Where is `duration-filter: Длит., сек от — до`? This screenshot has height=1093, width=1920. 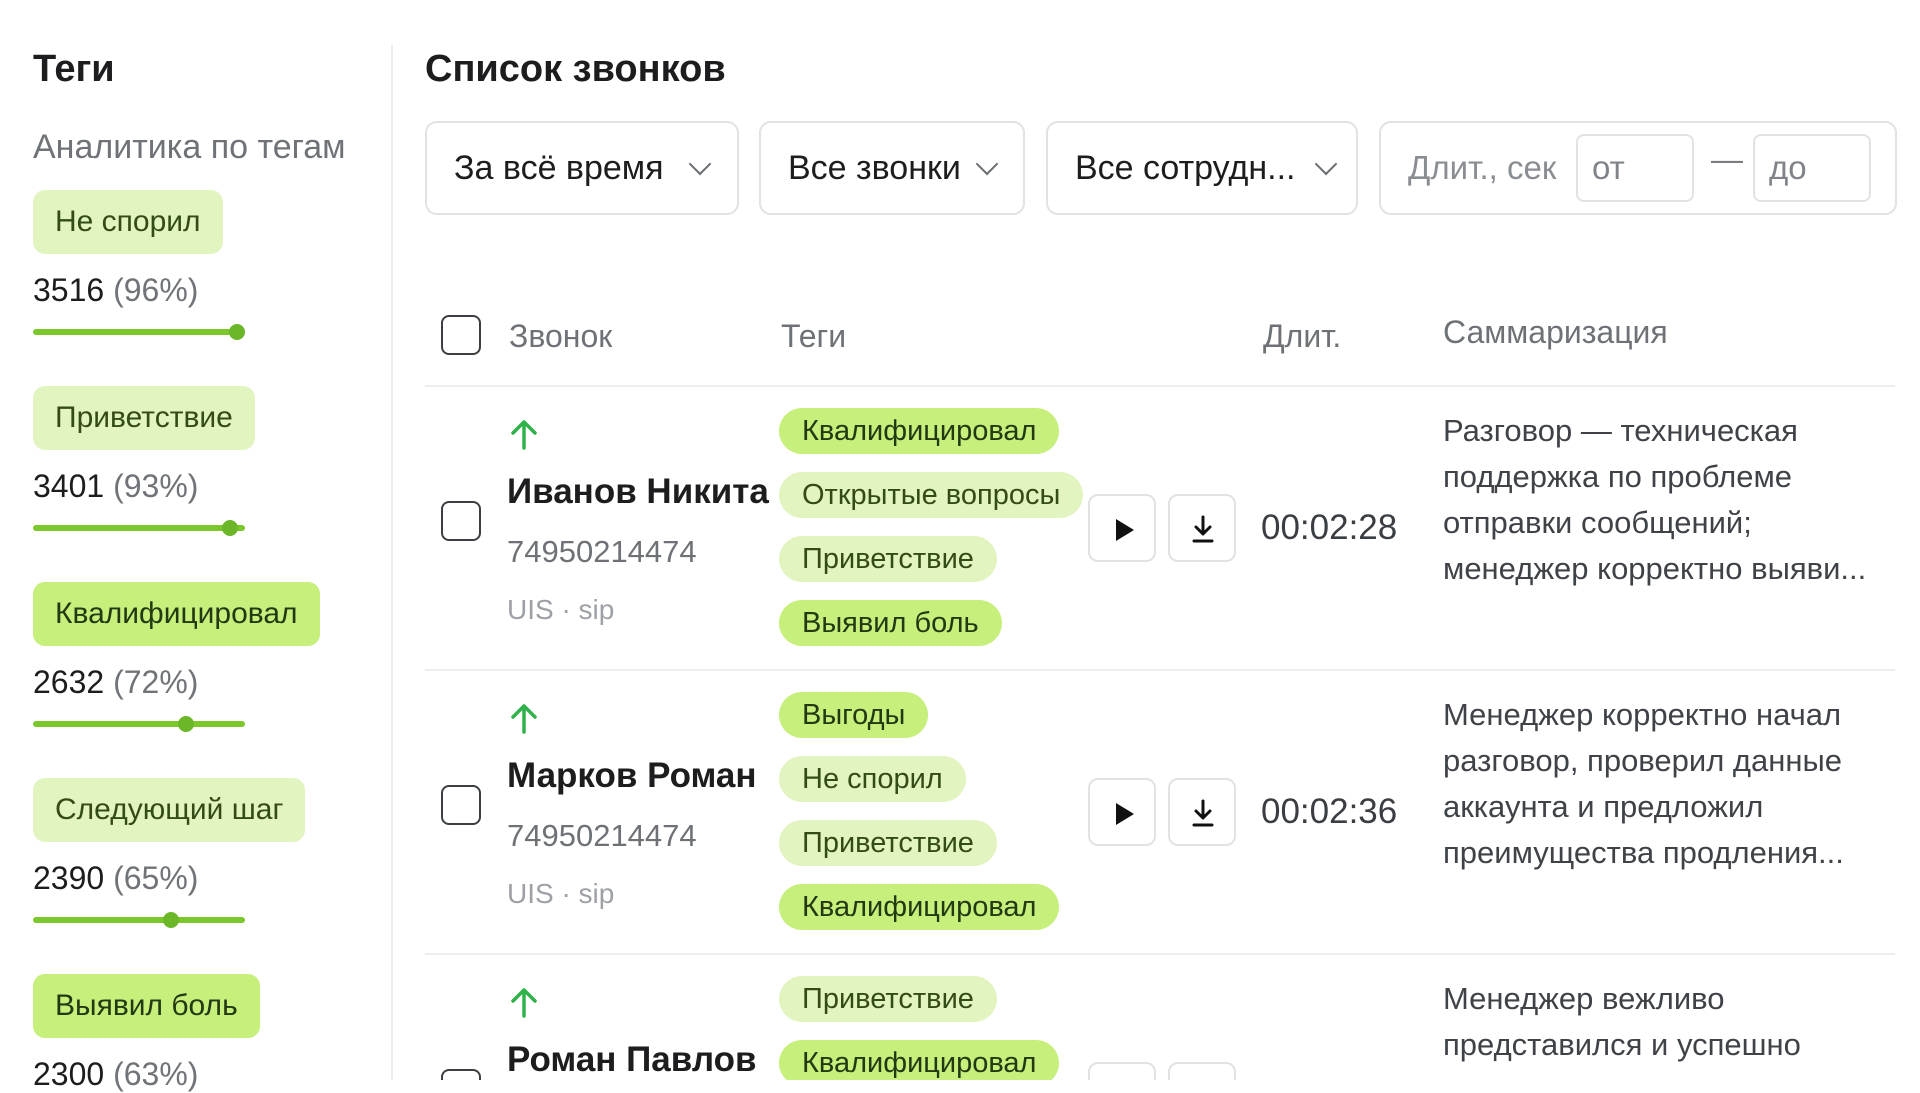 duration-filter: Длит., сек от — до is located at coordinates (1638, 168).